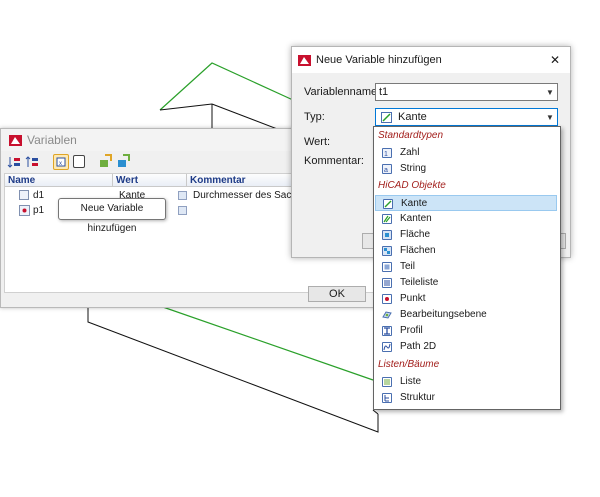 The height and width of the screenshot is (497, 600). I want to click on category-label: Standardtypen, so click(411, 135).